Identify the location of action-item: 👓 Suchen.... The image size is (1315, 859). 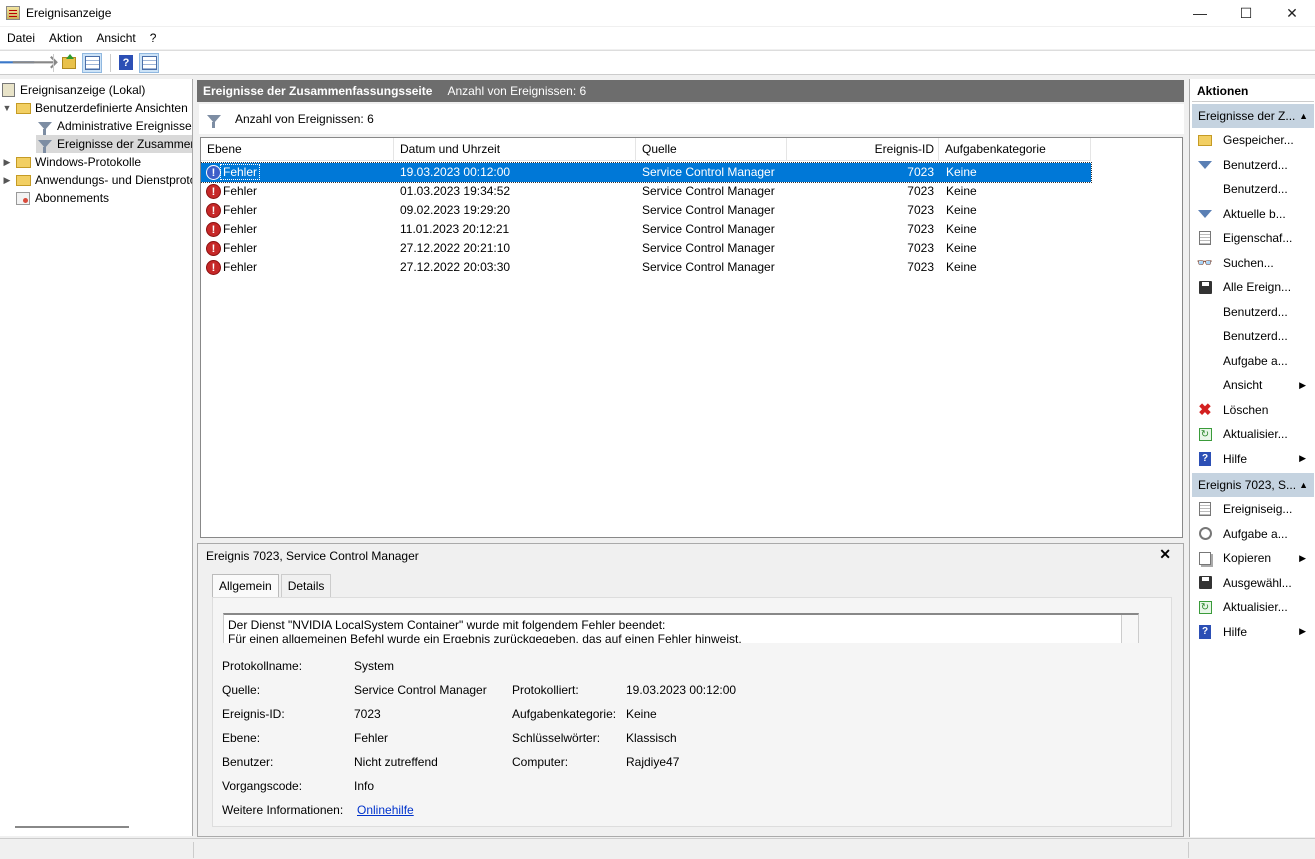
(1253, 263).